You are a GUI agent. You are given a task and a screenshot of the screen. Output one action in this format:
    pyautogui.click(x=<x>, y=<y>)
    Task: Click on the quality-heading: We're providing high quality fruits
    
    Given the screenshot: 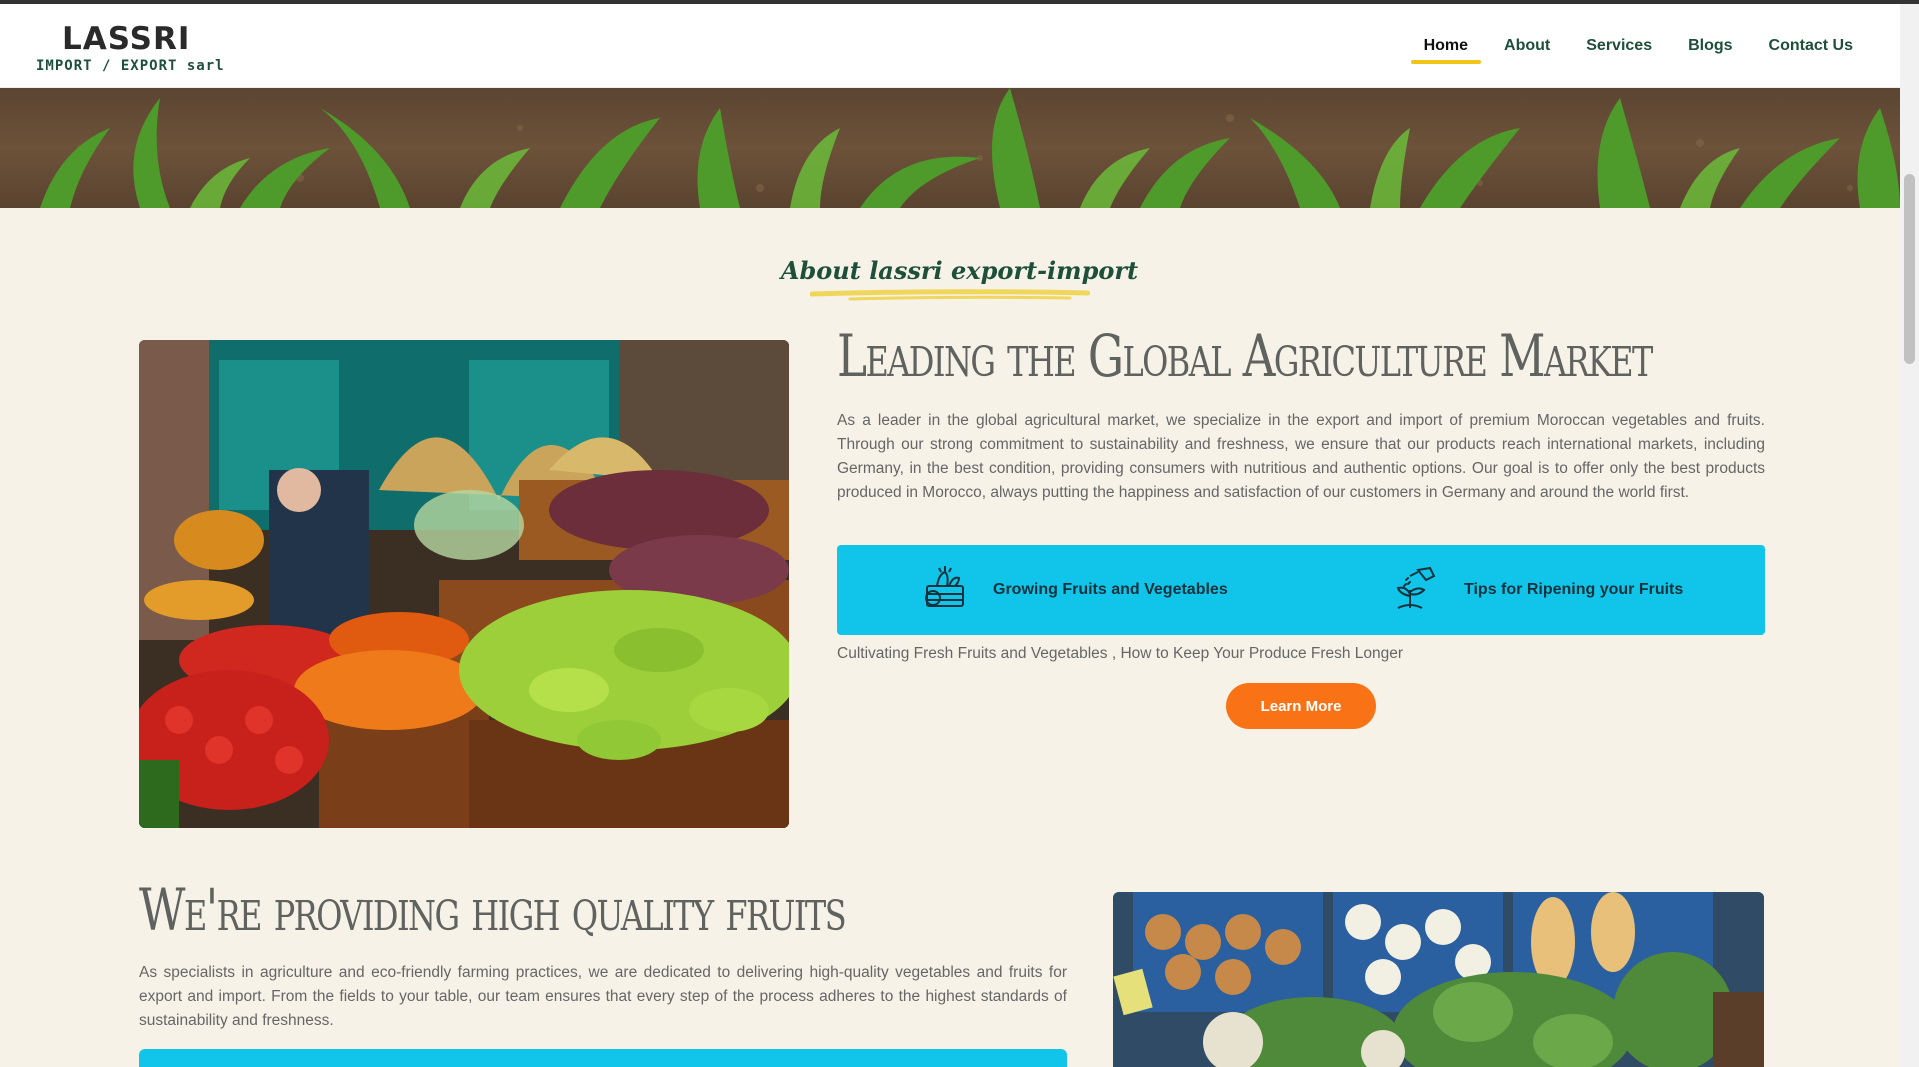 What is the action you would take?
    pyautogui.click(x=493, y=910)
    